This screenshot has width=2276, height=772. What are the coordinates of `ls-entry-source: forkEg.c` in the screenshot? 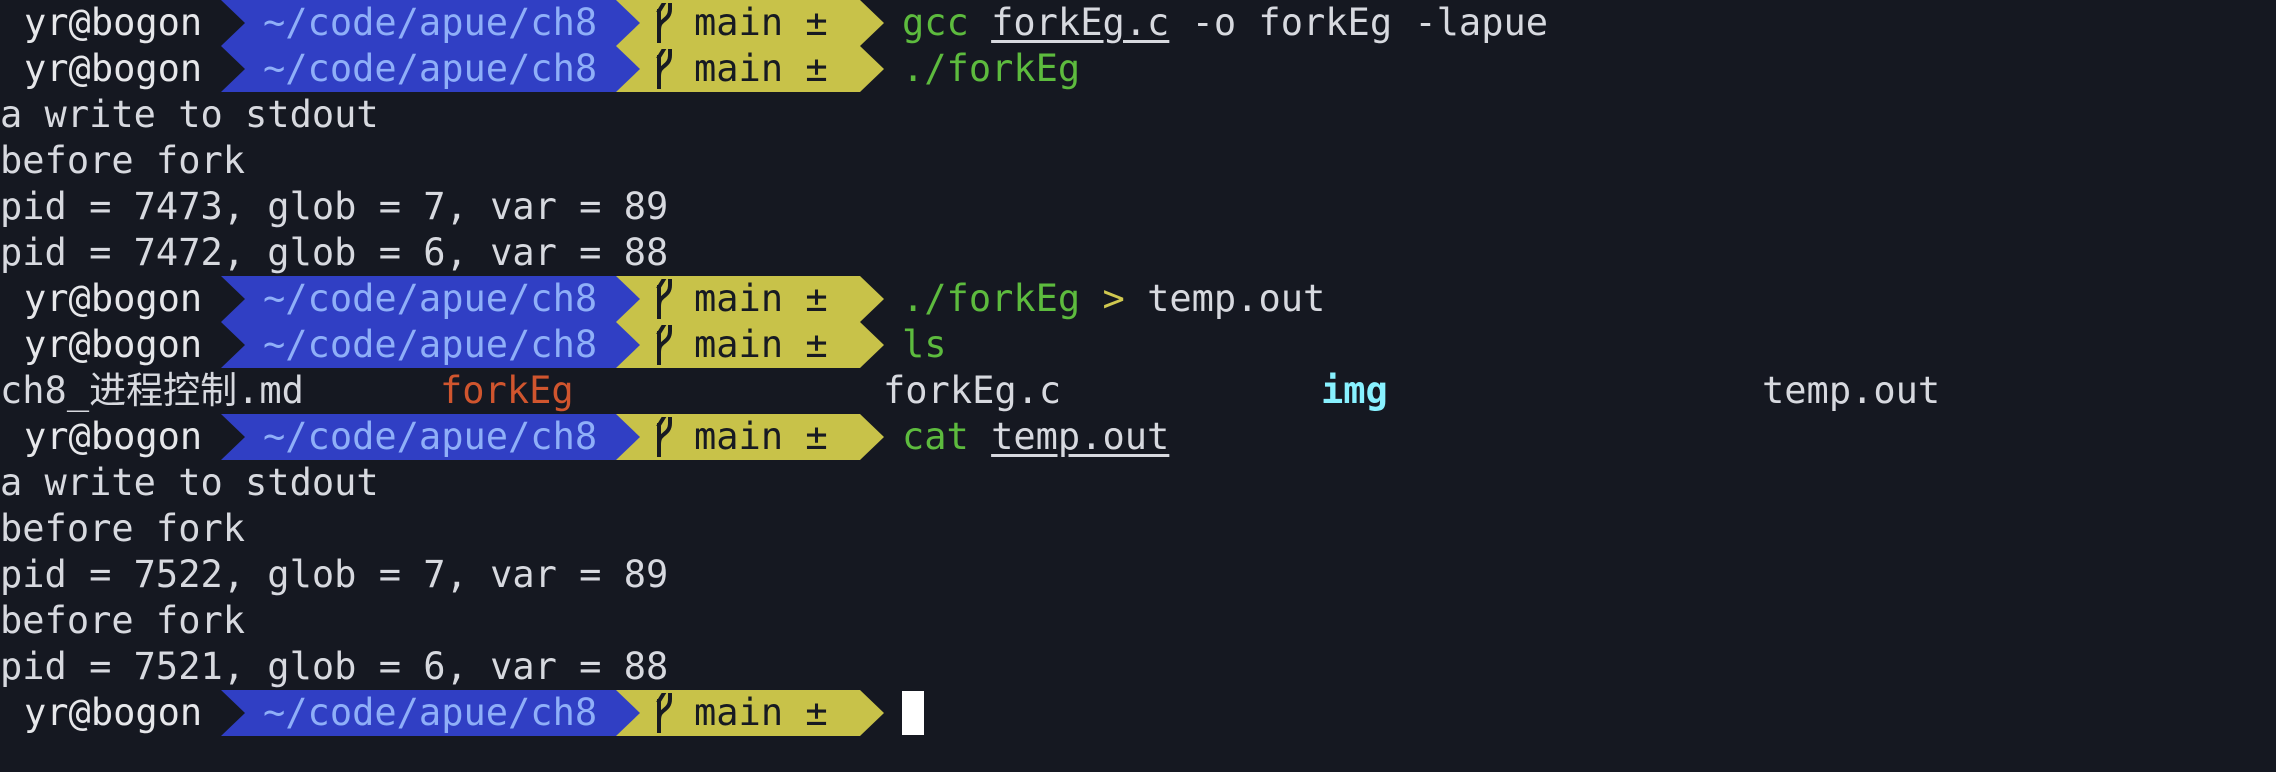 It's located at (972, 390).